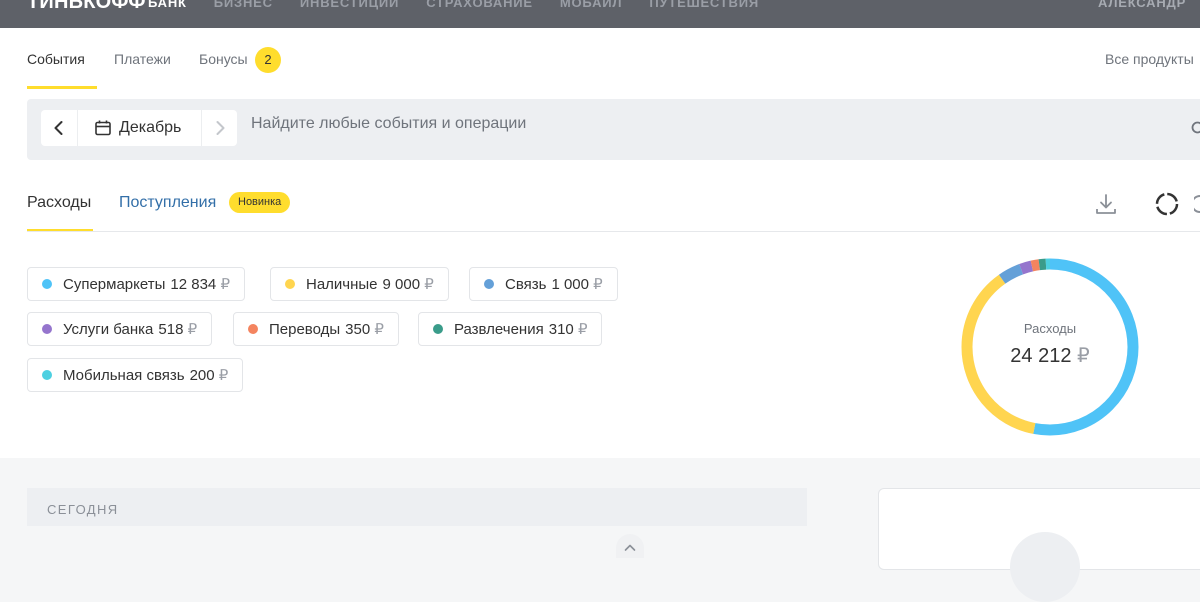 This screenshot has height=602, width=1200. What do you see at coordinates (83, 509) in the screenshot?
I see `today-label: СЕГОДНЯ` at bounding box center [83, 509].